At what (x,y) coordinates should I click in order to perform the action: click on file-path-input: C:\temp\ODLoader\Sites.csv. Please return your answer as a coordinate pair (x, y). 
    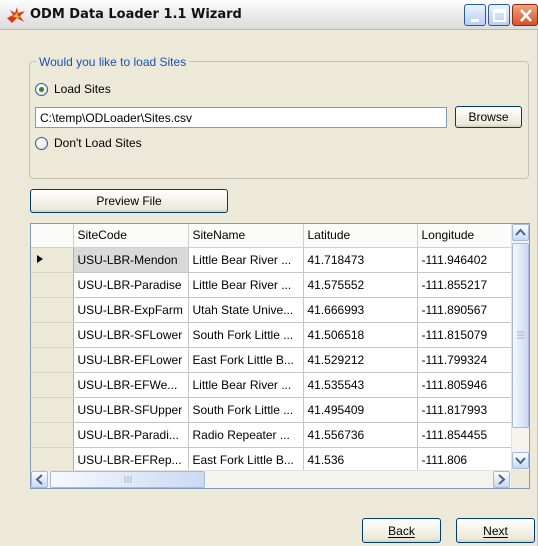
    Looking at the image, I should click on (241, 117).